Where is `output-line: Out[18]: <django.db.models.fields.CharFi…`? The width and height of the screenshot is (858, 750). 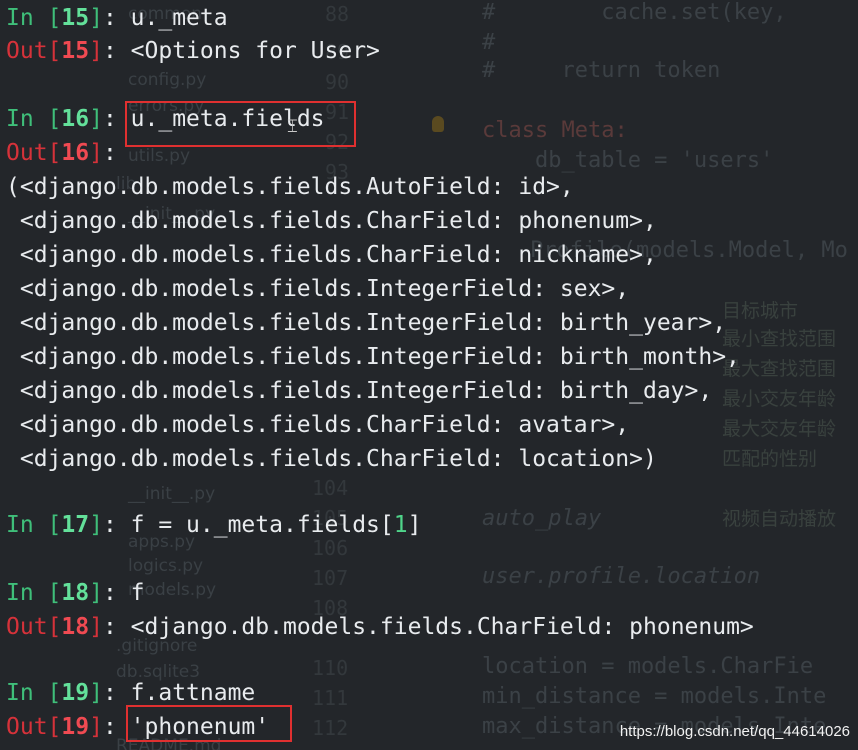 output-line: Out[18]: <django.db.models.fields.CharFi… is located at coordinates (380, 627).